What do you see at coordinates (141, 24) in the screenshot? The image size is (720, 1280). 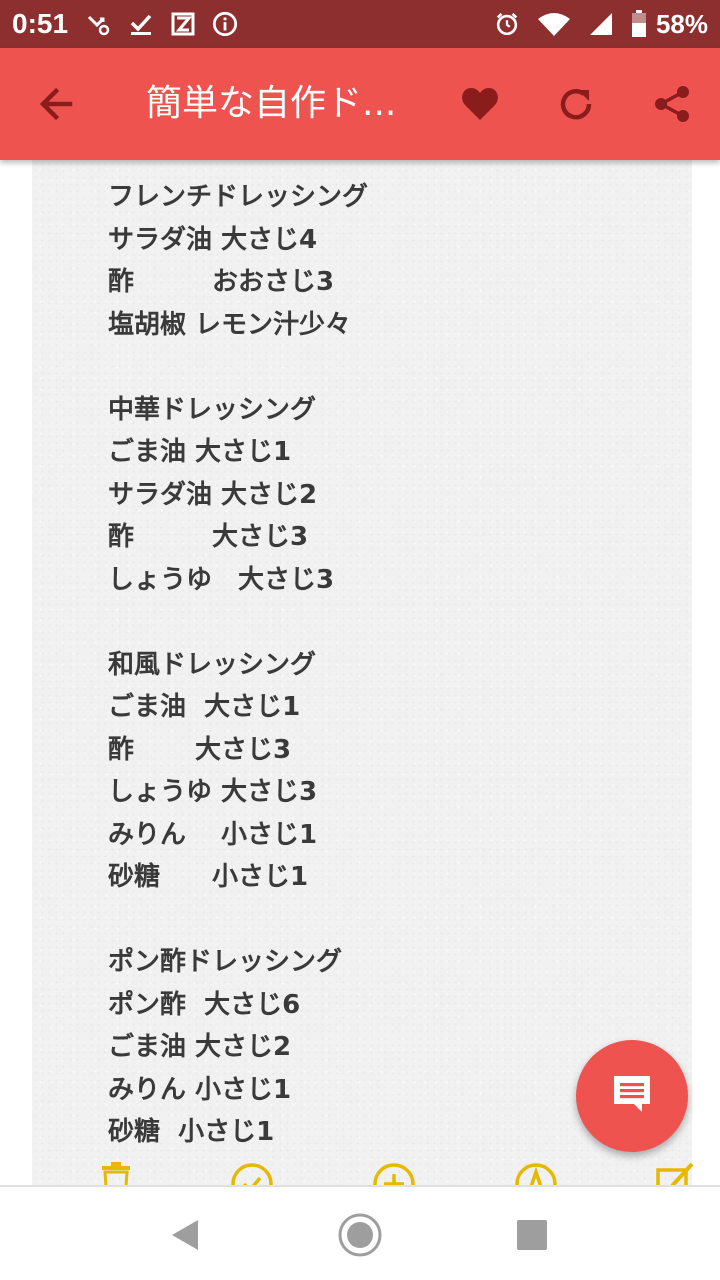 I see `checkmark-icon` at bounding box center [141, 24].